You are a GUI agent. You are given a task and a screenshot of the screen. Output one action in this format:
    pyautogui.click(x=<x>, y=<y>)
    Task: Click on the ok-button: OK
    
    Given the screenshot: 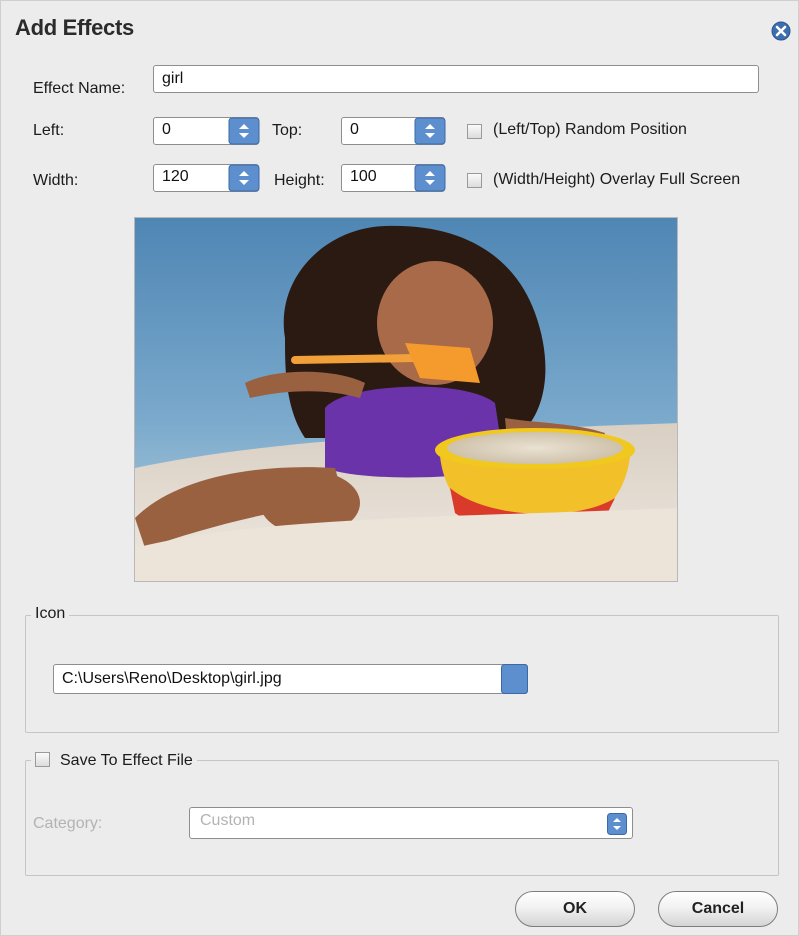 What is the action you would take?
    pyautogui.click(x=575, y=909)
    